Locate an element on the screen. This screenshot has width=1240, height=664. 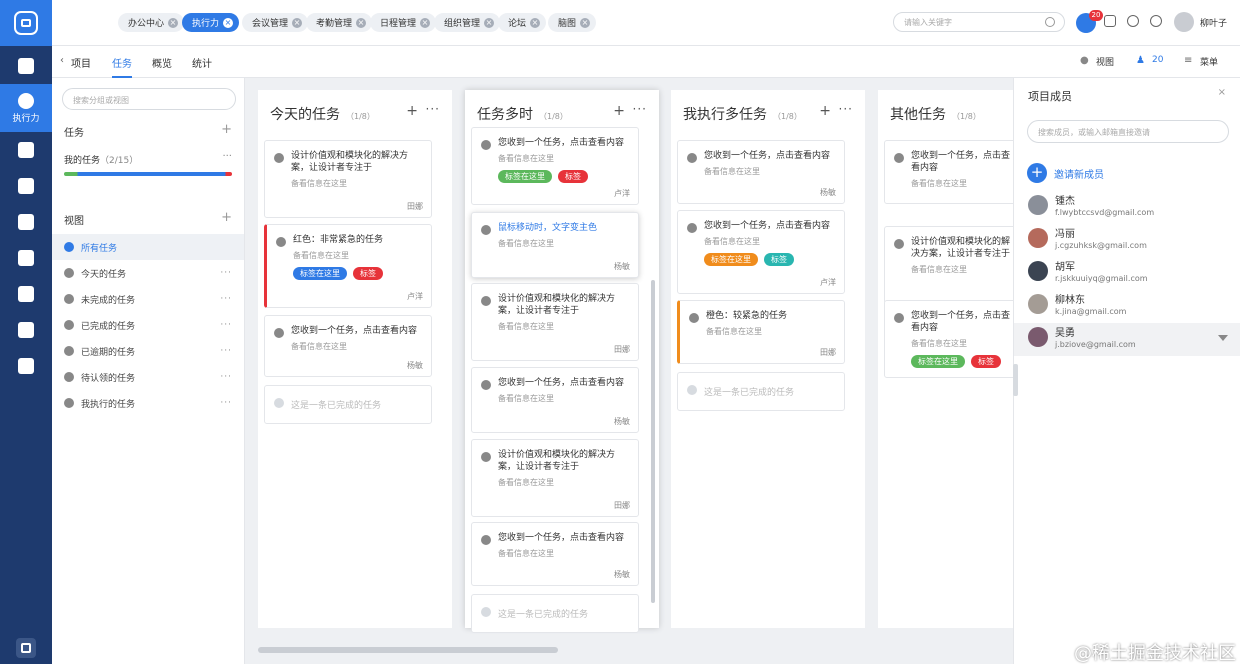
add-task-icon: + is located at coordinates (226, 129).